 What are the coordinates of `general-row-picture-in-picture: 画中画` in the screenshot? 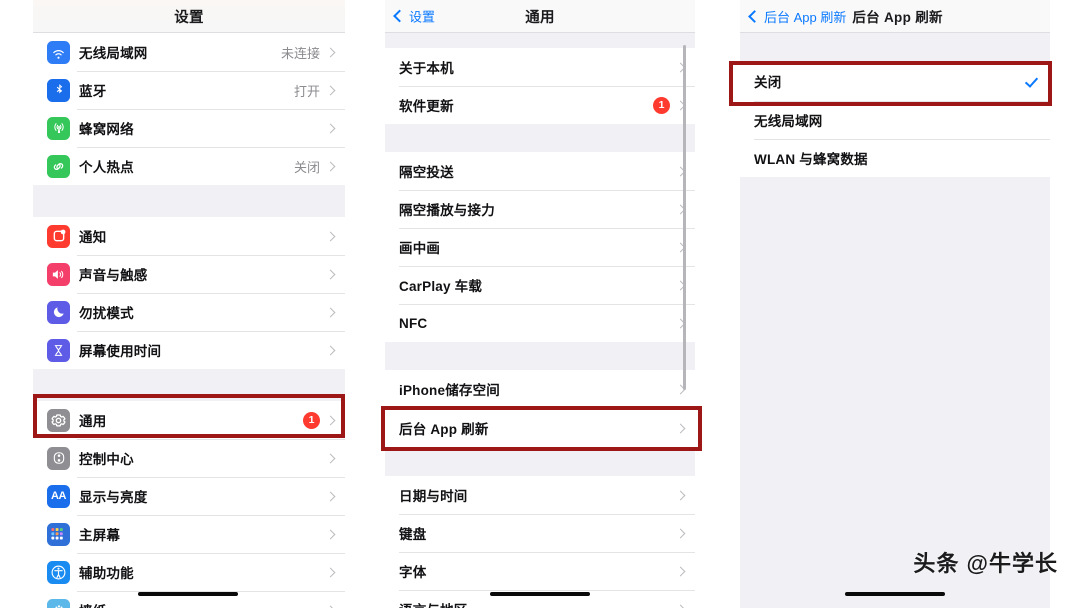 It's located at (540, 247).